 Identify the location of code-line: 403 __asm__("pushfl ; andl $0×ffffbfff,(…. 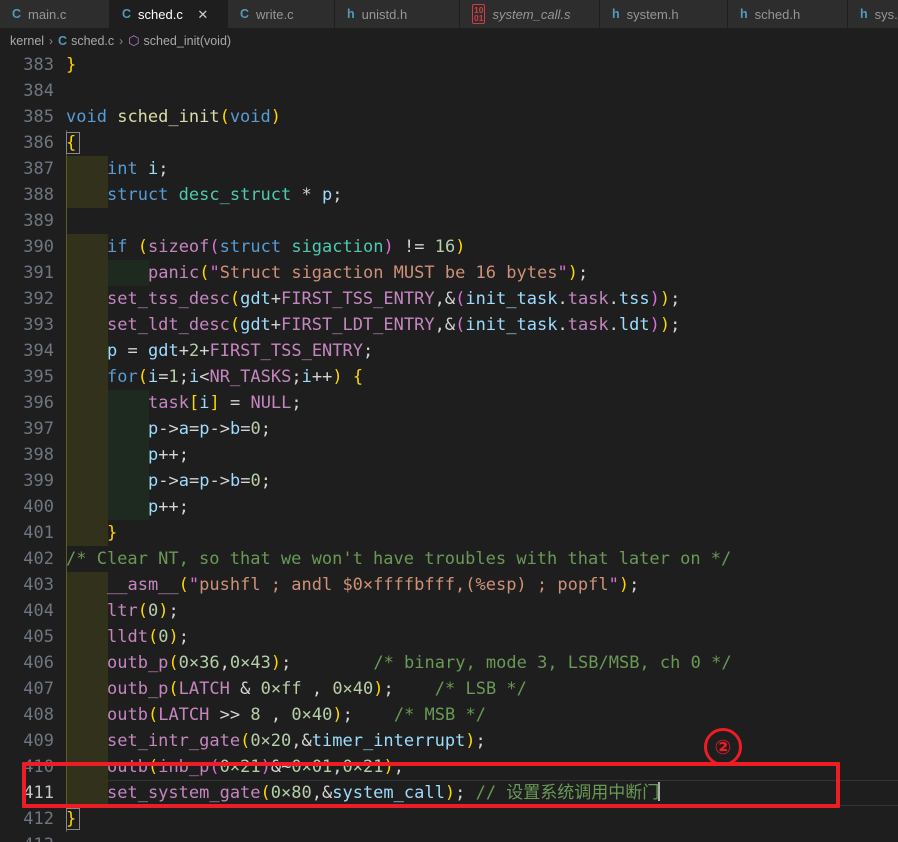
(449, 585).